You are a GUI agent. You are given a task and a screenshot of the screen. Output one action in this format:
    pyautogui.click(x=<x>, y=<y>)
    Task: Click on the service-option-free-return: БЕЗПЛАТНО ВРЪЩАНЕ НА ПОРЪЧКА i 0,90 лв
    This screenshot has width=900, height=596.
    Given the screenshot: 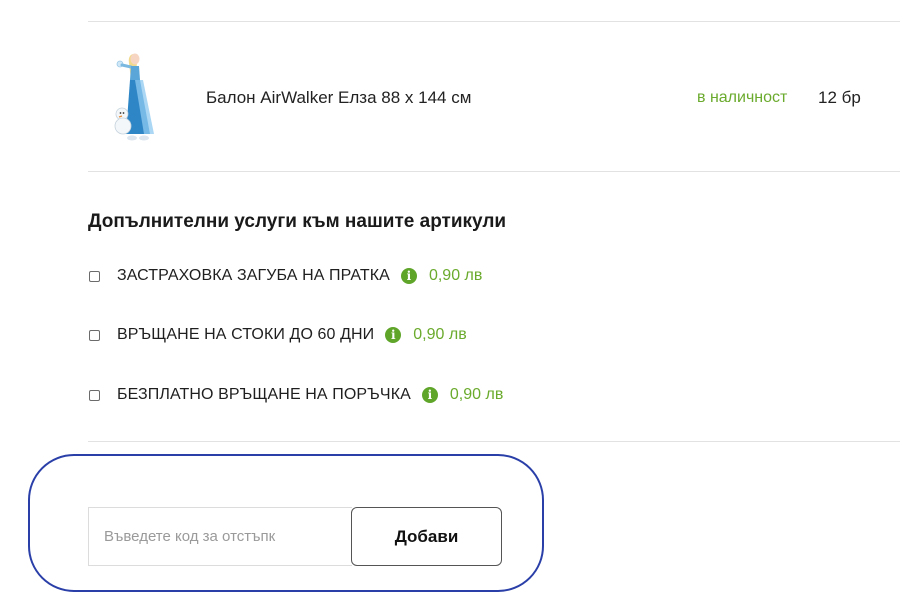 What is the action you would take?
    pyautogui.click(x=295, y=395)
    